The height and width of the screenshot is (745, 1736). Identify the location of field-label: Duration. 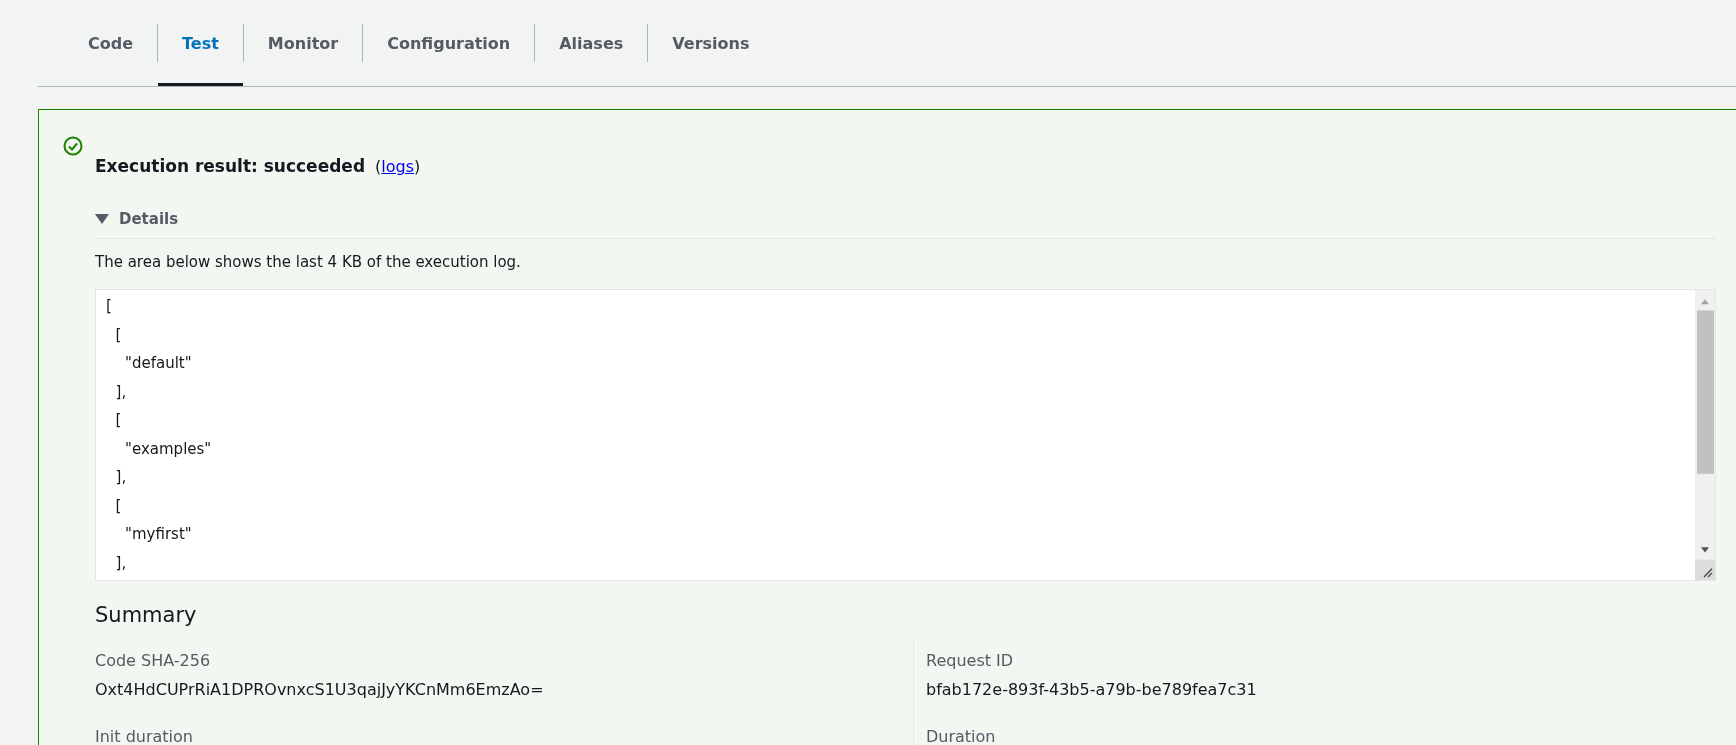
(961, 736).